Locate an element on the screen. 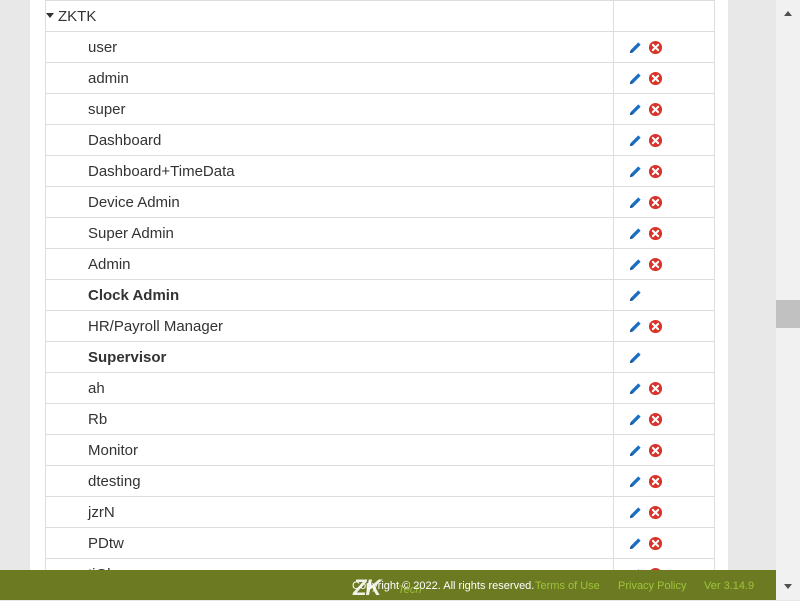 The height and width of the screenshot is (601, 800). role-row: PDtw is located at coordinates (380, 543).